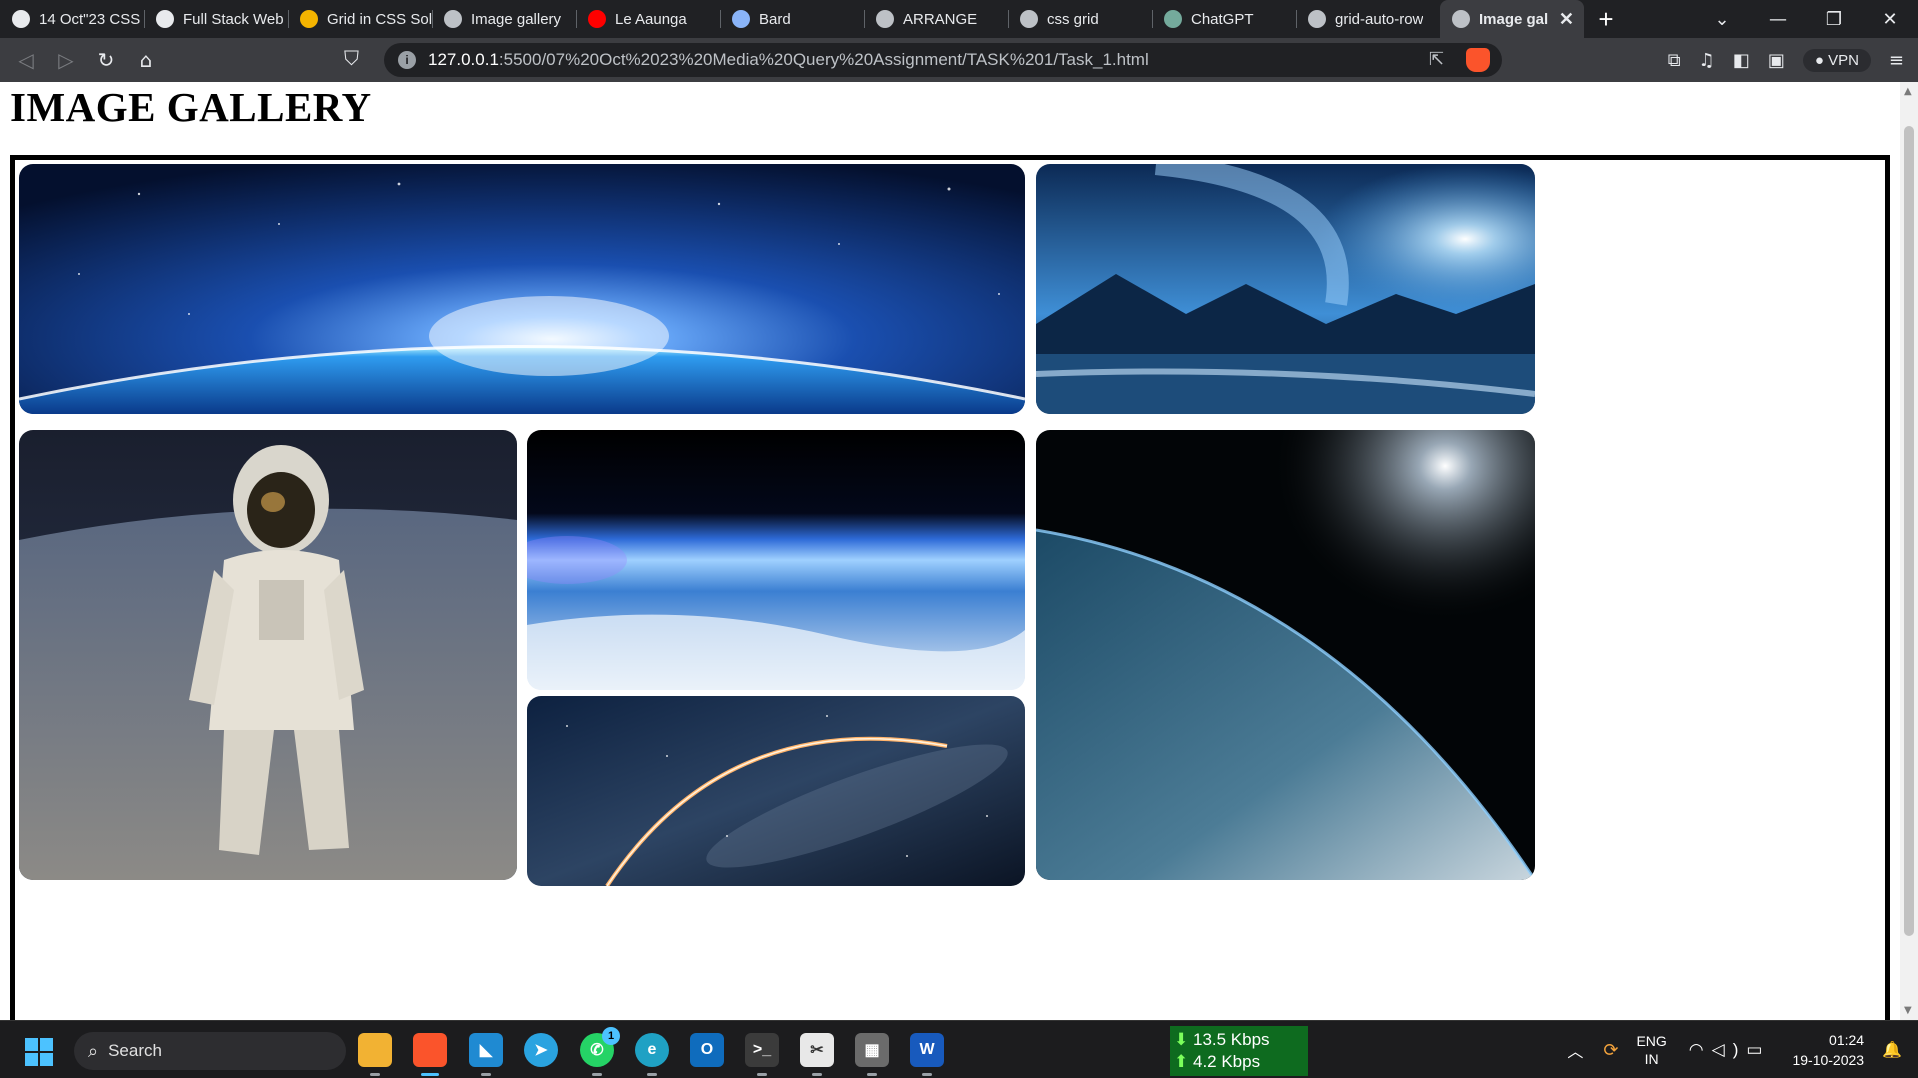 Image resolution: width=1918 pixels, height=1078 pixels. Describe the element at coordinates (146, 60) in the screenshot. I see `home-button: ⌂` at that location.